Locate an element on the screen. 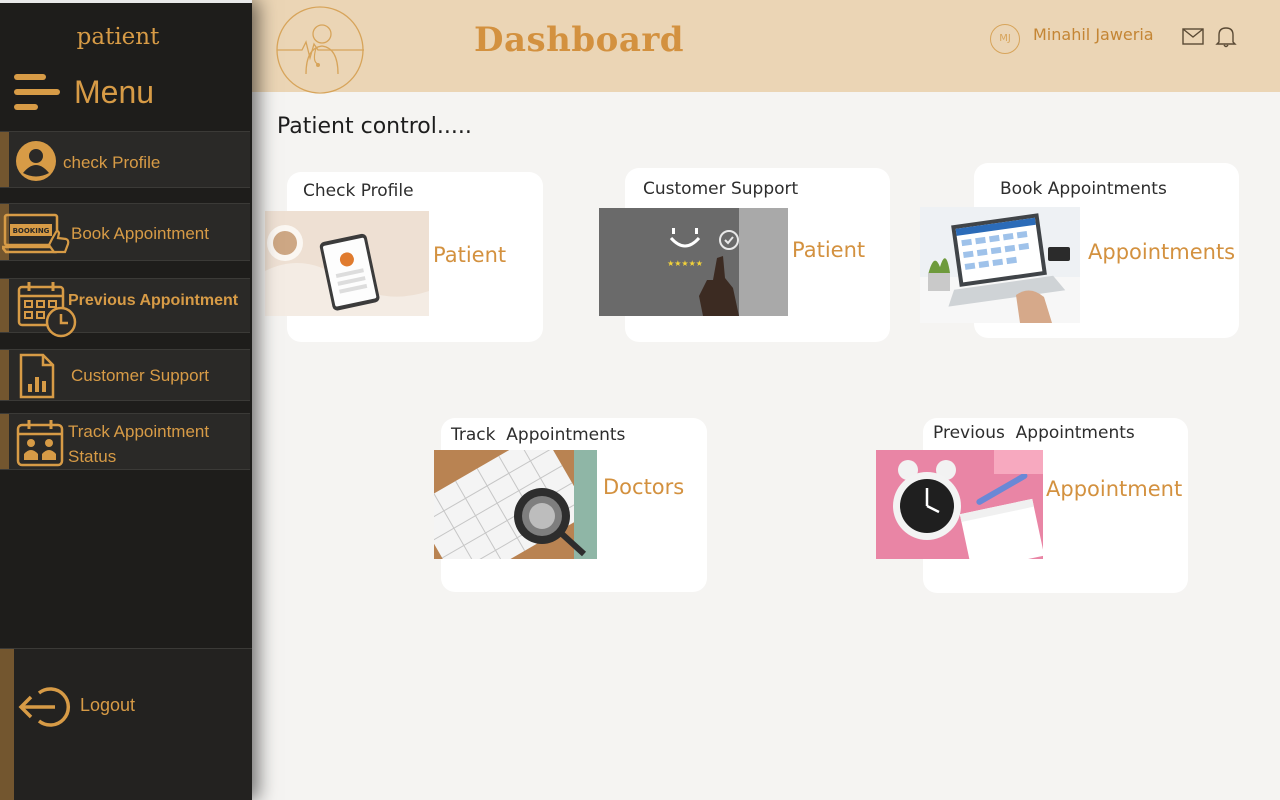  sidebar-item-label: Book Appointment is located at coordinates (140, 233).